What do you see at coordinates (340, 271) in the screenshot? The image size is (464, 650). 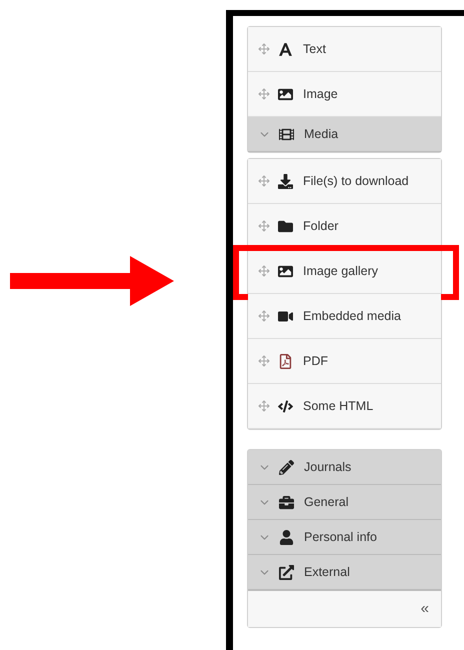 I see `item-label: Image gallery` at bounding box center [340, 271].